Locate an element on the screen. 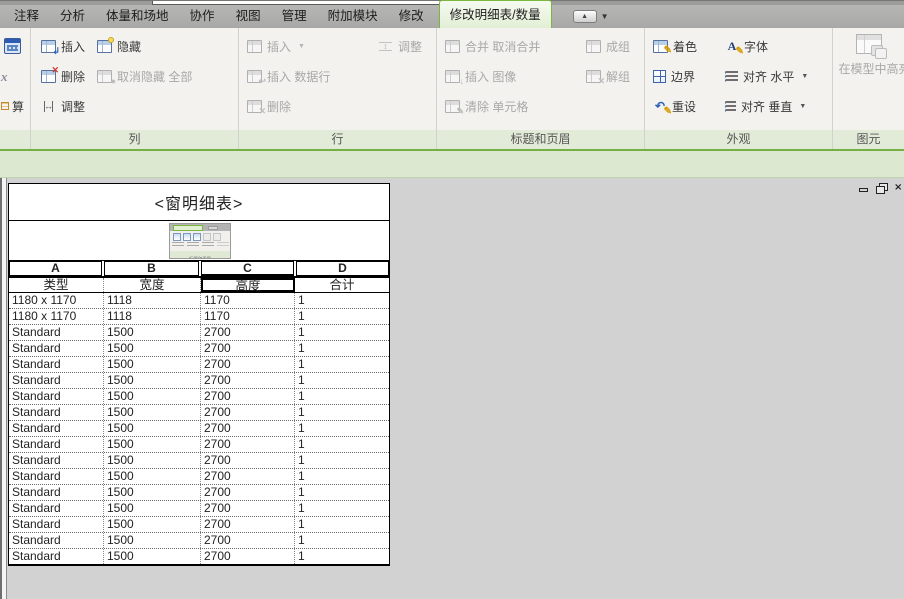  tab-manage: 管理 is located at coordinates (294, 15).